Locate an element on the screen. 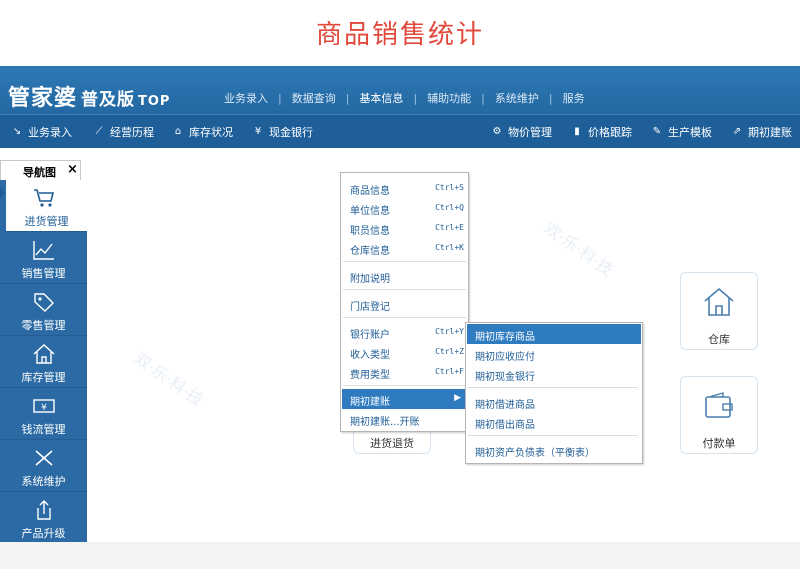 The image size is (800, 569). card-label: 仓库 is located at coordinates (719, 339).